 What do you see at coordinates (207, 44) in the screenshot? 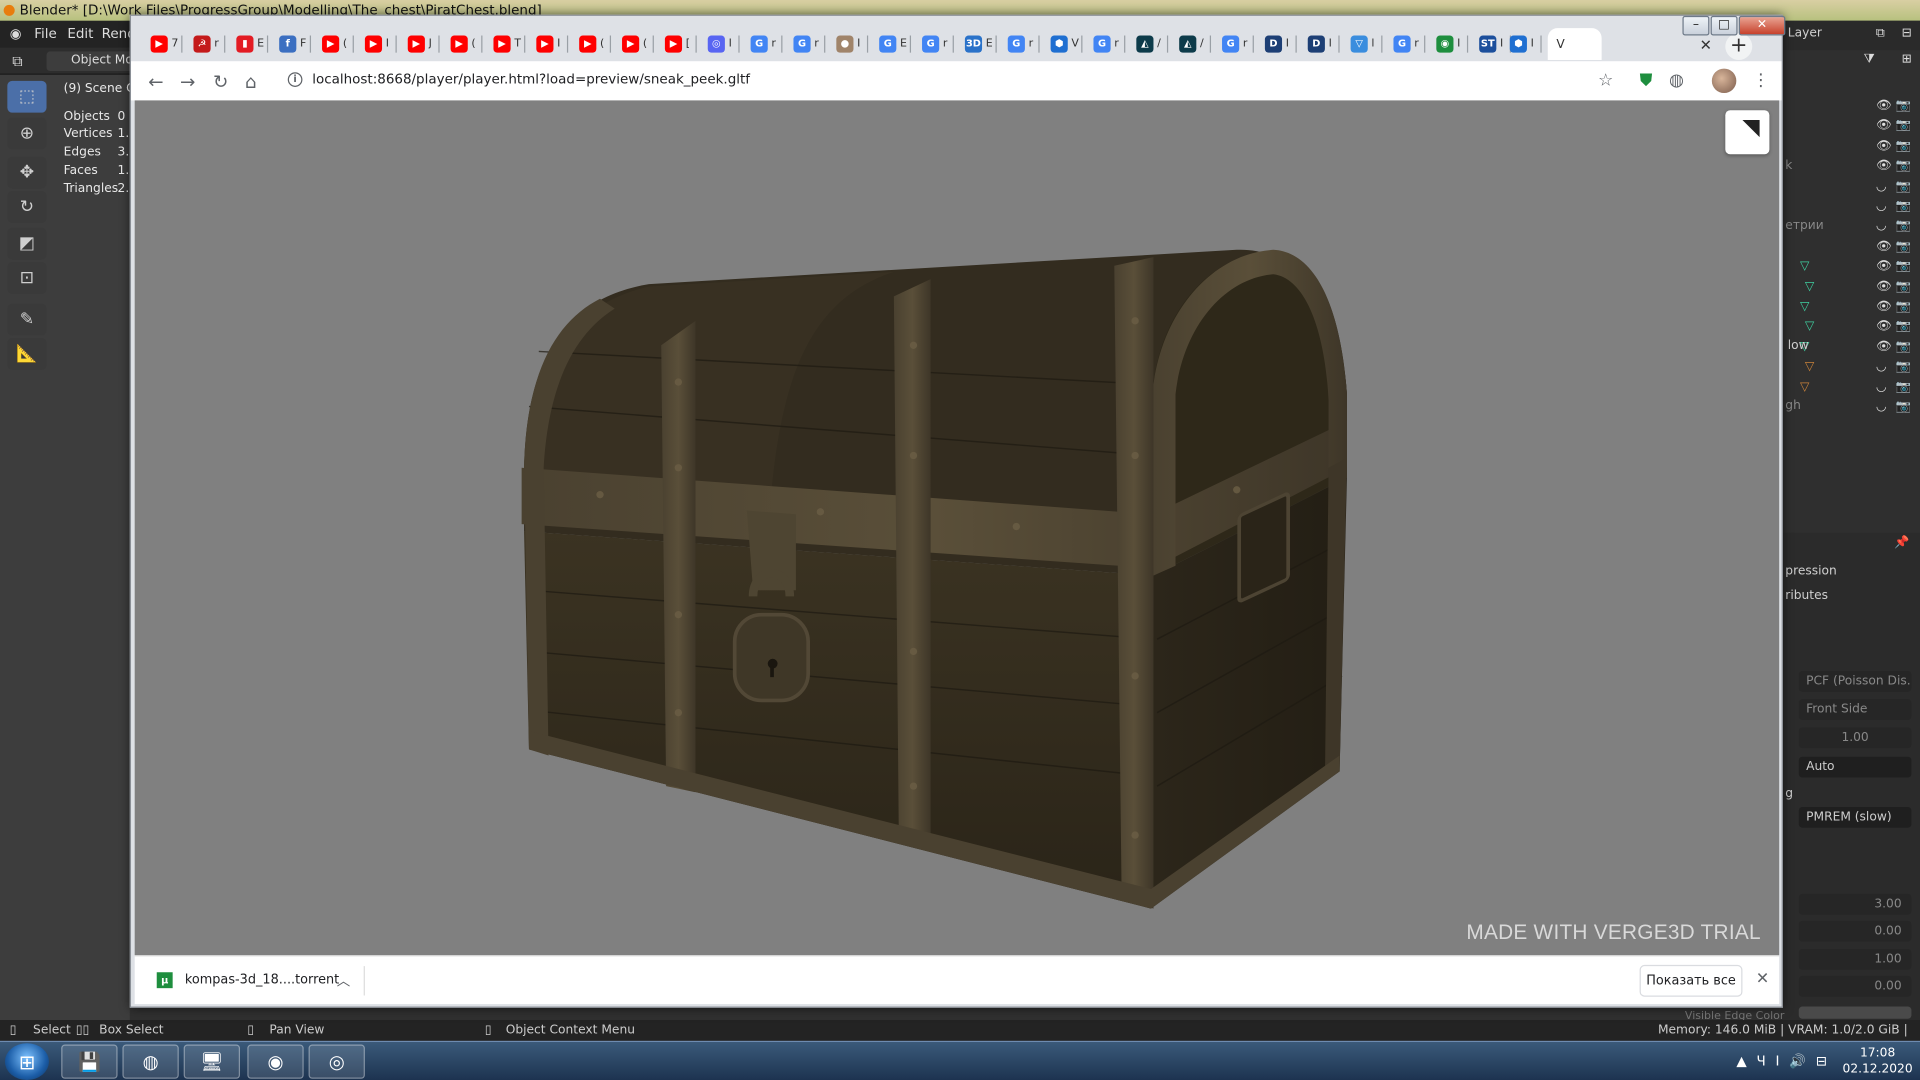
I see `browser-tab: ☭ r` at bounding box center [207, 44].